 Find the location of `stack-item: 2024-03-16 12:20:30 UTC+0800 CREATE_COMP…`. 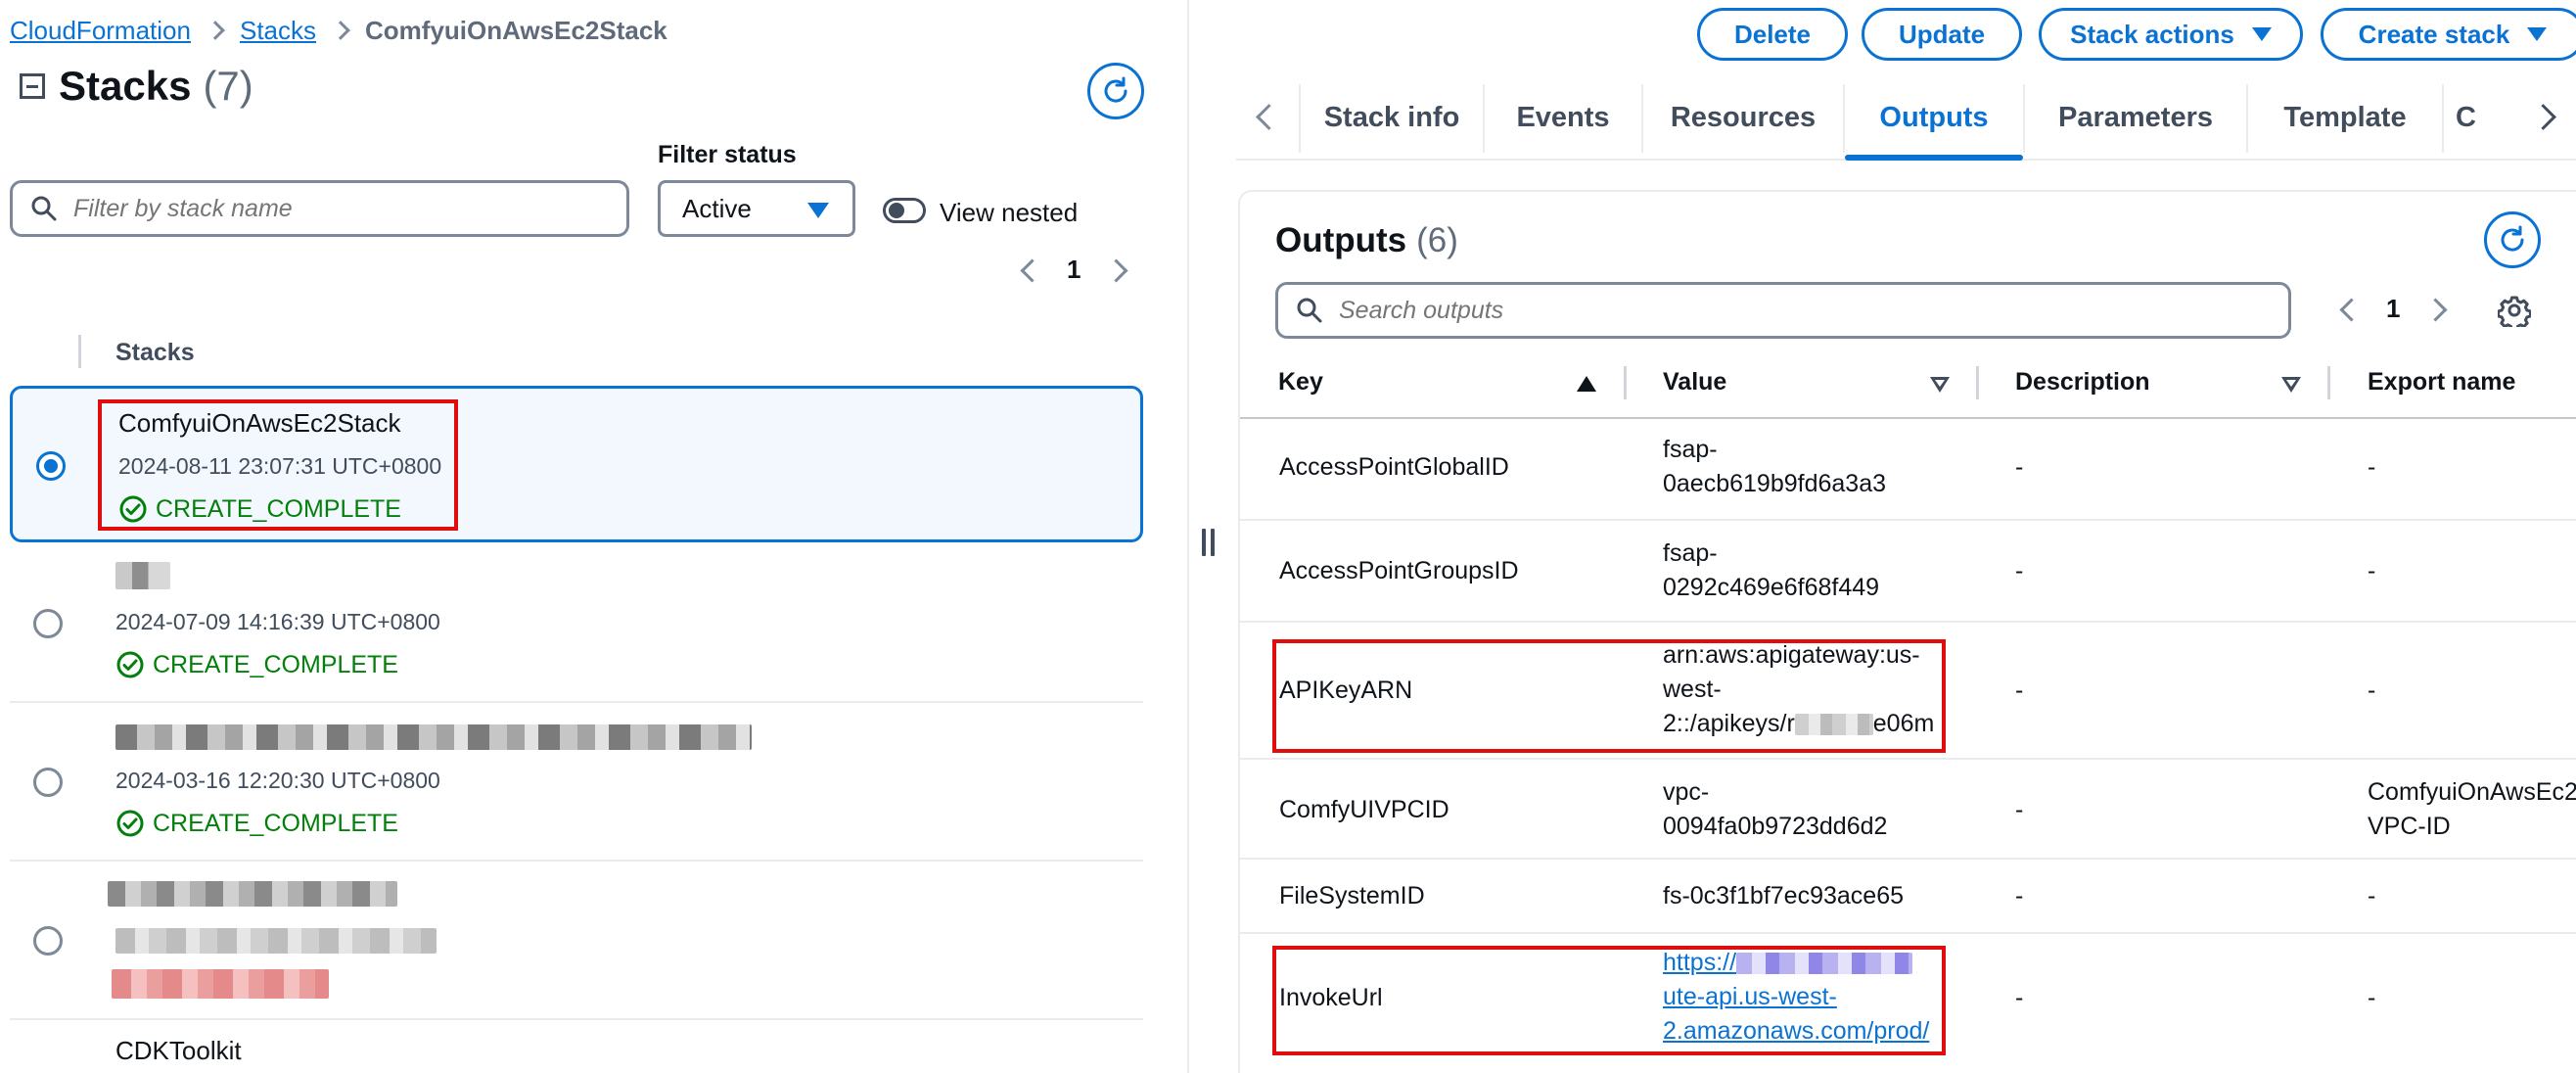

stack-item: 2024-03-16 12:20:30 UTC+0800 CREATE_COMP… is located at coordinates (576, 783).